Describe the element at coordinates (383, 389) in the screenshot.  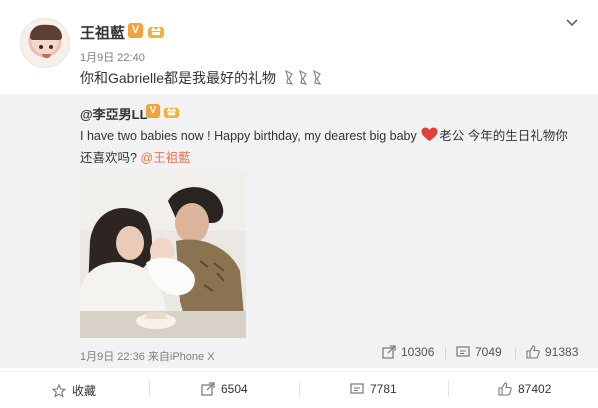
I see `comment-count: 7781` at that location.